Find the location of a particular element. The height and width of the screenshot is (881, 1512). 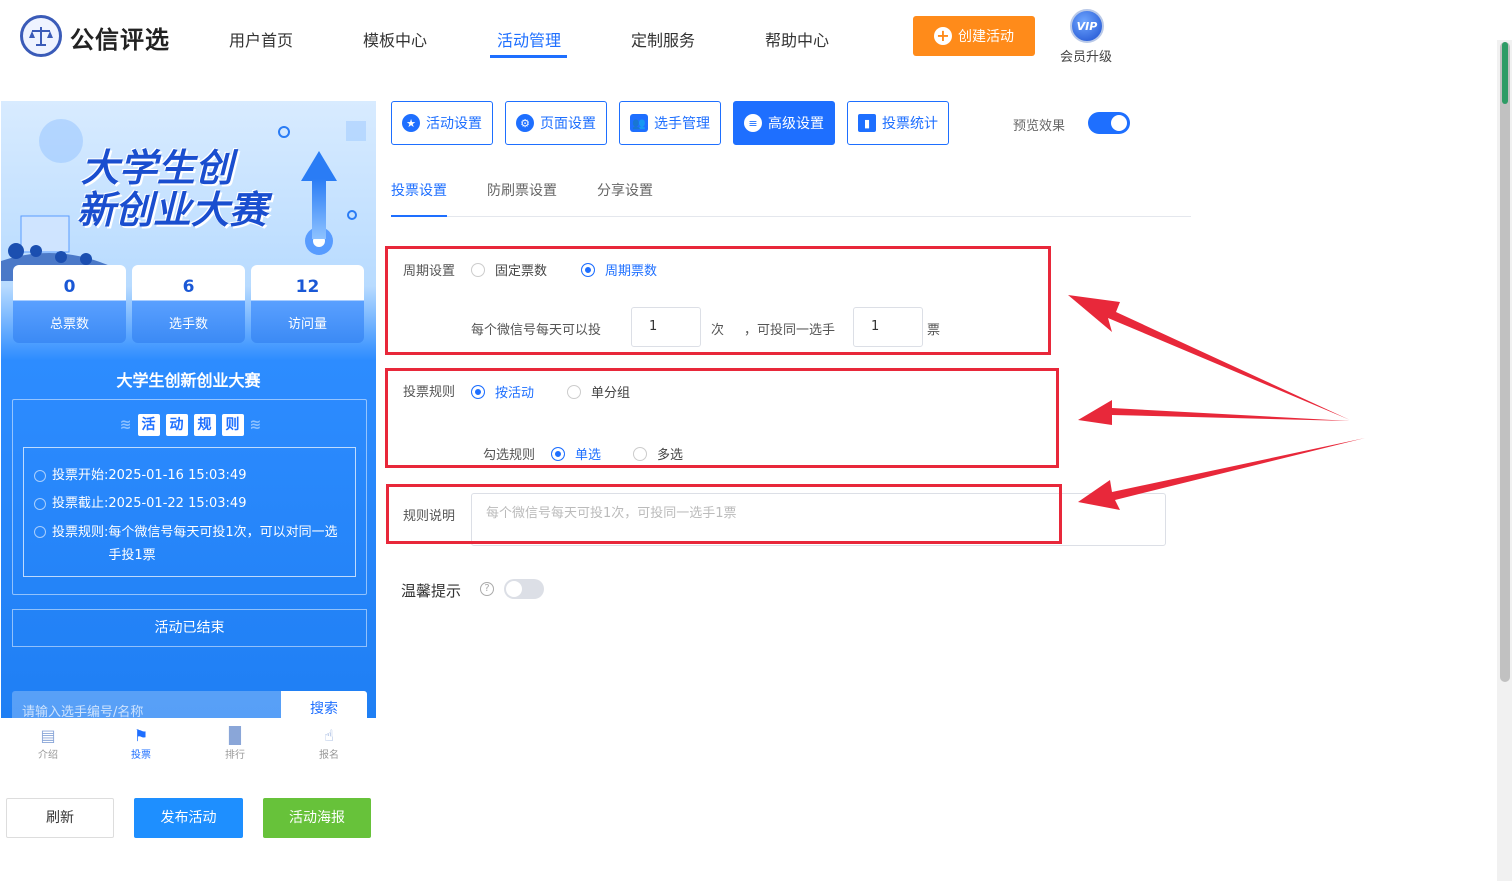

help-icon: ? is located at coordinates (487, 589).